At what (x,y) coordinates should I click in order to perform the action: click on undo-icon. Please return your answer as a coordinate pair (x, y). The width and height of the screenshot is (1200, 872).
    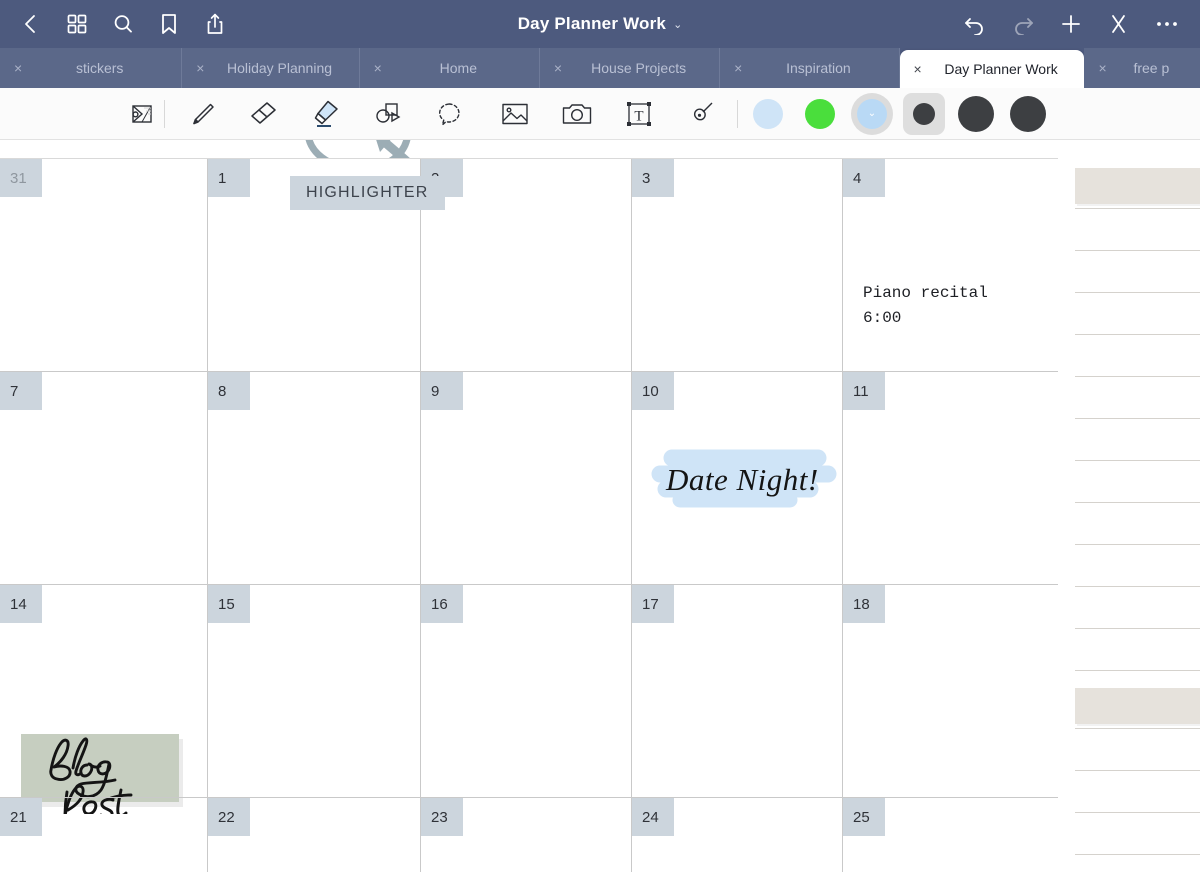
    Looking at the image, I should click on (975, 24).